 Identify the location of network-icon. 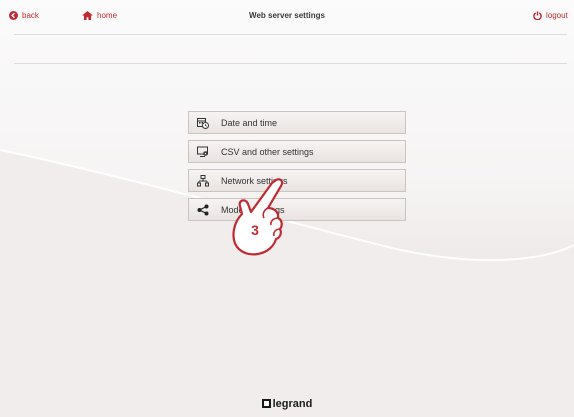
(203, 180).